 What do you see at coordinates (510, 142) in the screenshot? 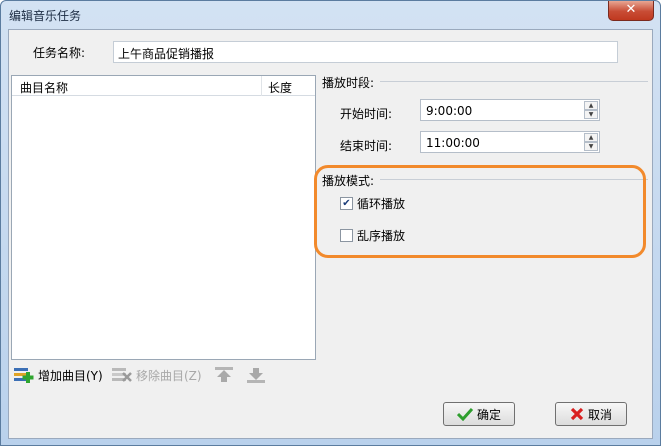
I see `end-time-input: 11:00:00 ▲ ▼` at bounding box center [510, 142].